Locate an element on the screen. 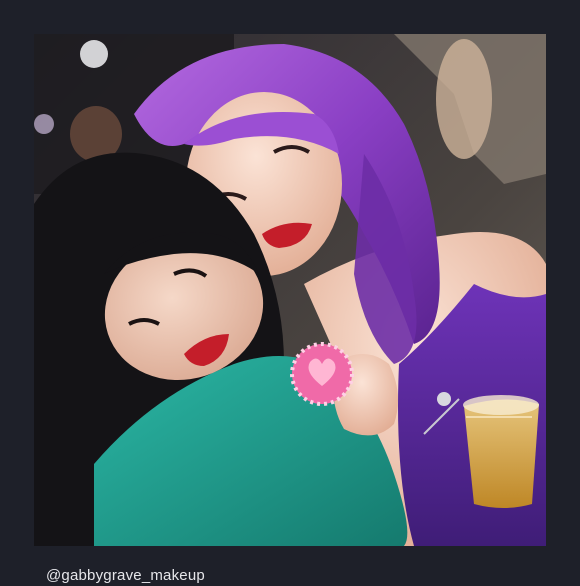 Image resolution: width=580 pixels, height=586 pixels. background-seat is located at coordinates (464, 99).